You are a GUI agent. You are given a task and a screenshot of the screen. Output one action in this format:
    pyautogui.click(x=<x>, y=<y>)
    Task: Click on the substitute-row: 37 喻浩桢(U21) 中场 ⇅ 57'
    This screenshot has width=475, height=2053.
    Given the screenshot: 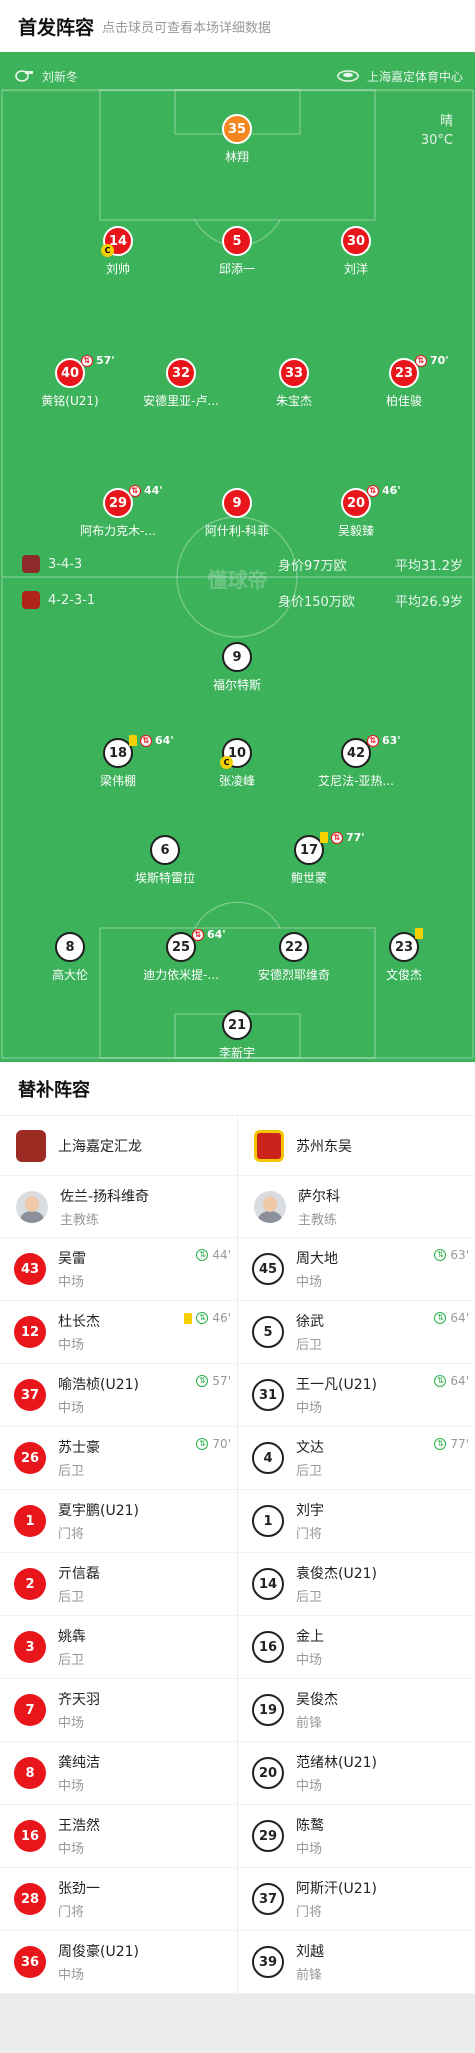 What is the action you would take?
    pyautogui.click(x=118, y=1395)
    